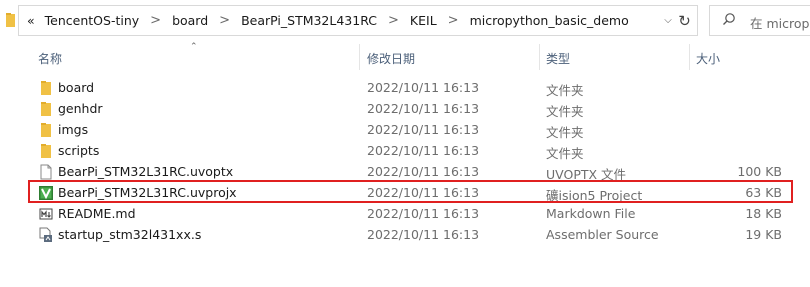 This screenshot has width=810, height=287. Describe the element at coordinates (591, 213) in the screenshot. I see `file-type: Markdown File` at that location.